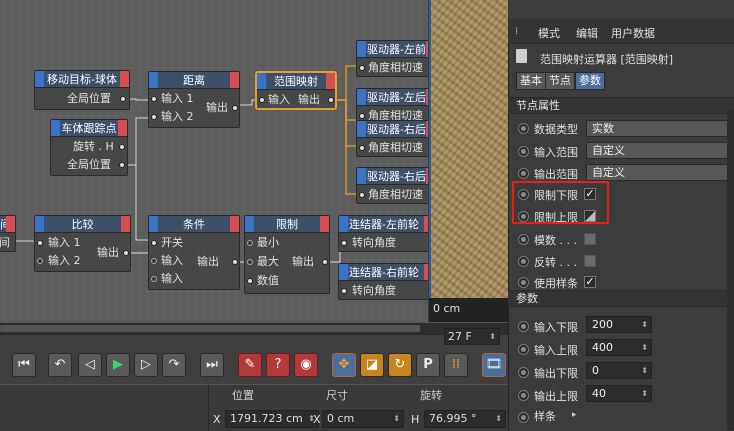  I want to click on 3d-viewport, so click(468, 161).